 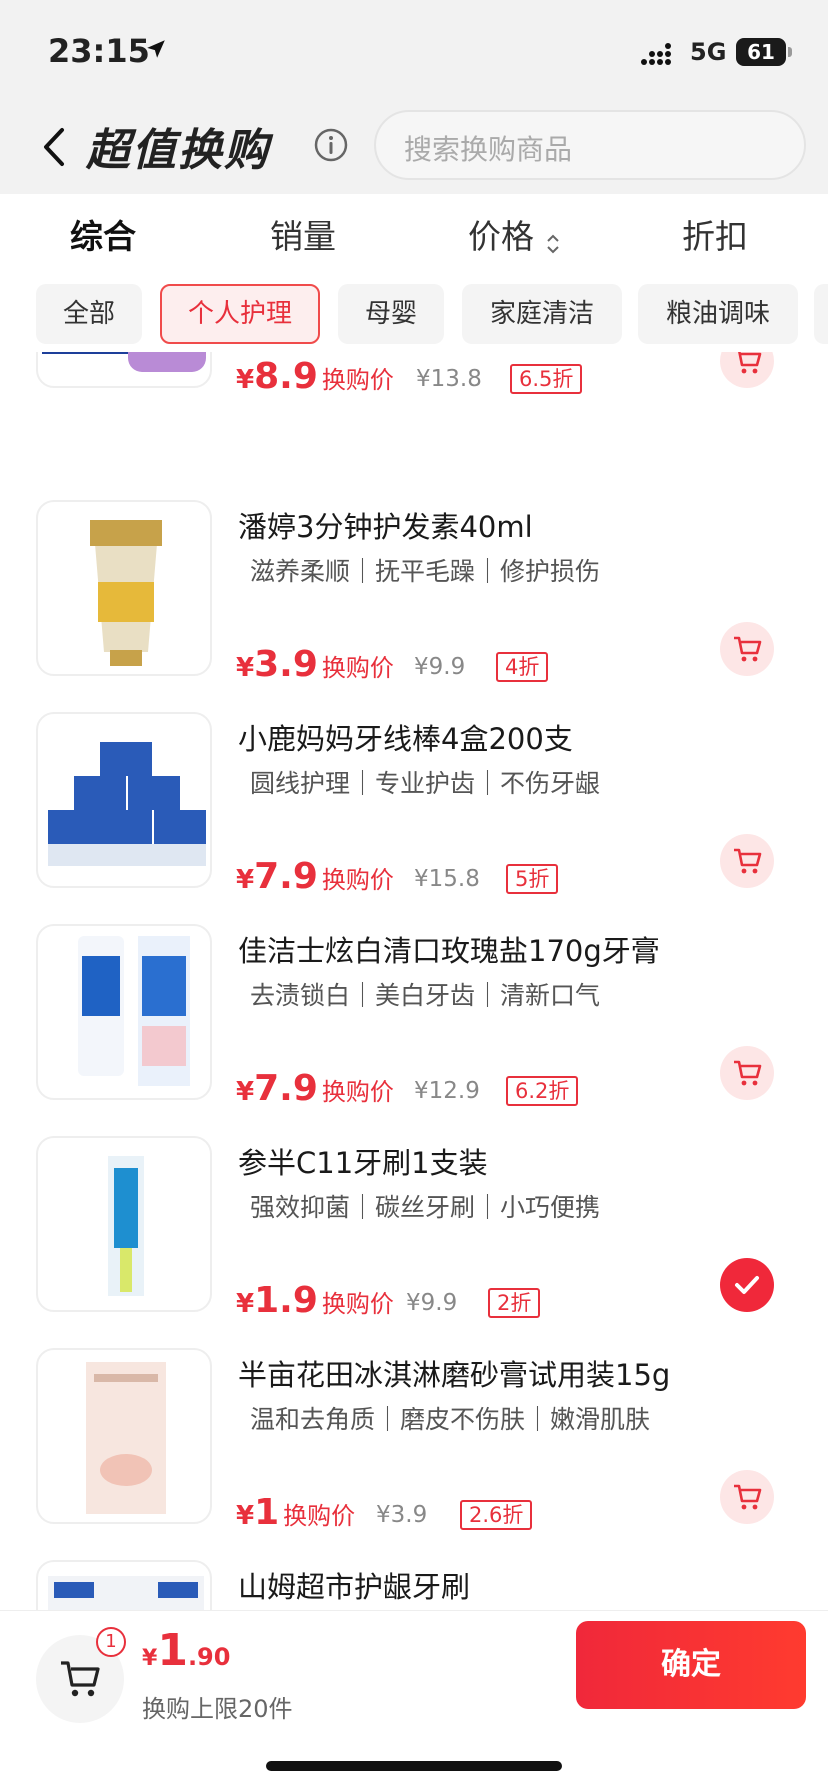 I want to click on exchange-price: ¥1.9 换购价, so click(x=315, y=1300).